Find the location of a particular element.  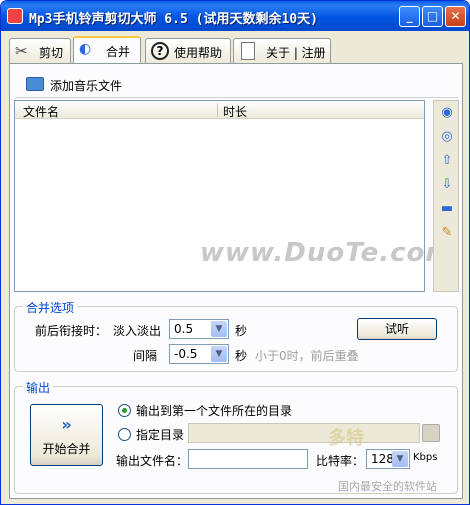

tab-about: 关于 | 注册 is located at coordinates (282, 51).